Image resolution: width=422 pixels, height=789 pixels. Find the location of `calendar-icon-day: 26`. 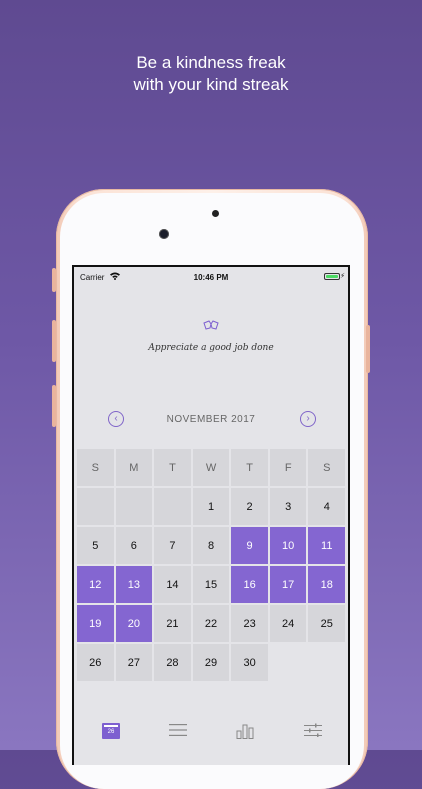

calendar-icon-day: 26 is located at coordinates (111, 732).